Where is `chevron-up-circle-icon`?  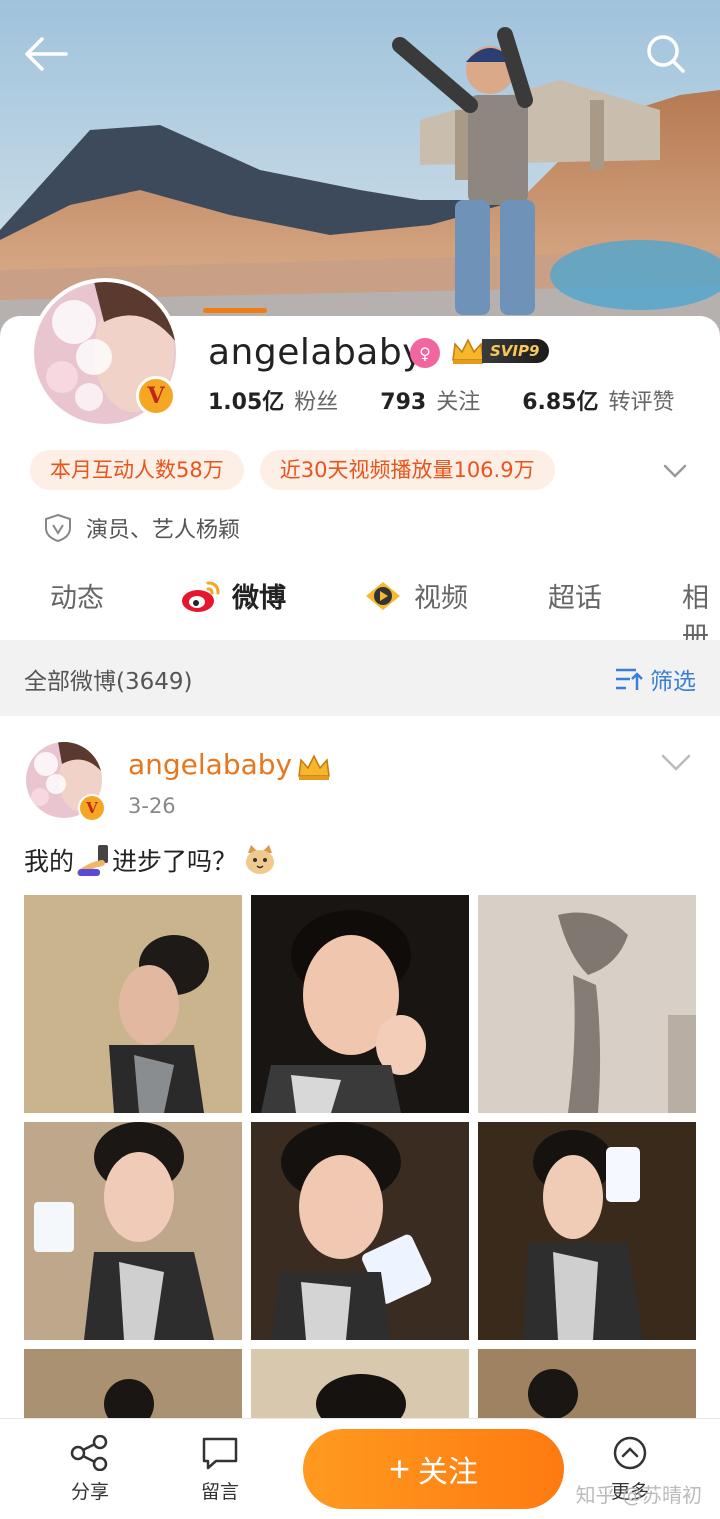 chevron-up-circle-icon is located at coordinates (630, 1453).